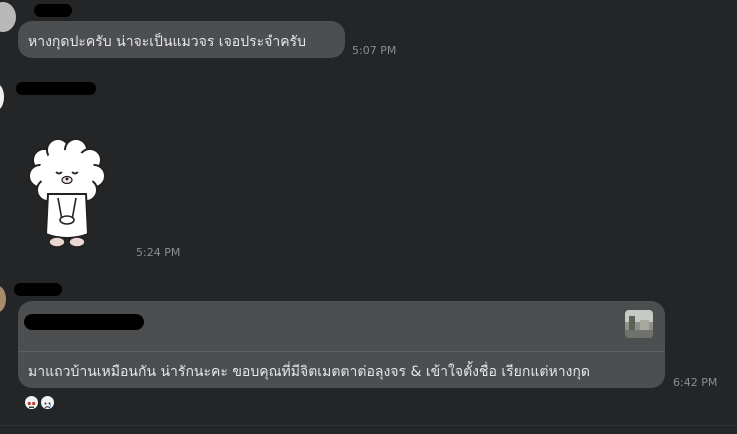  I want to click on sticker-image, so click(67, 193).